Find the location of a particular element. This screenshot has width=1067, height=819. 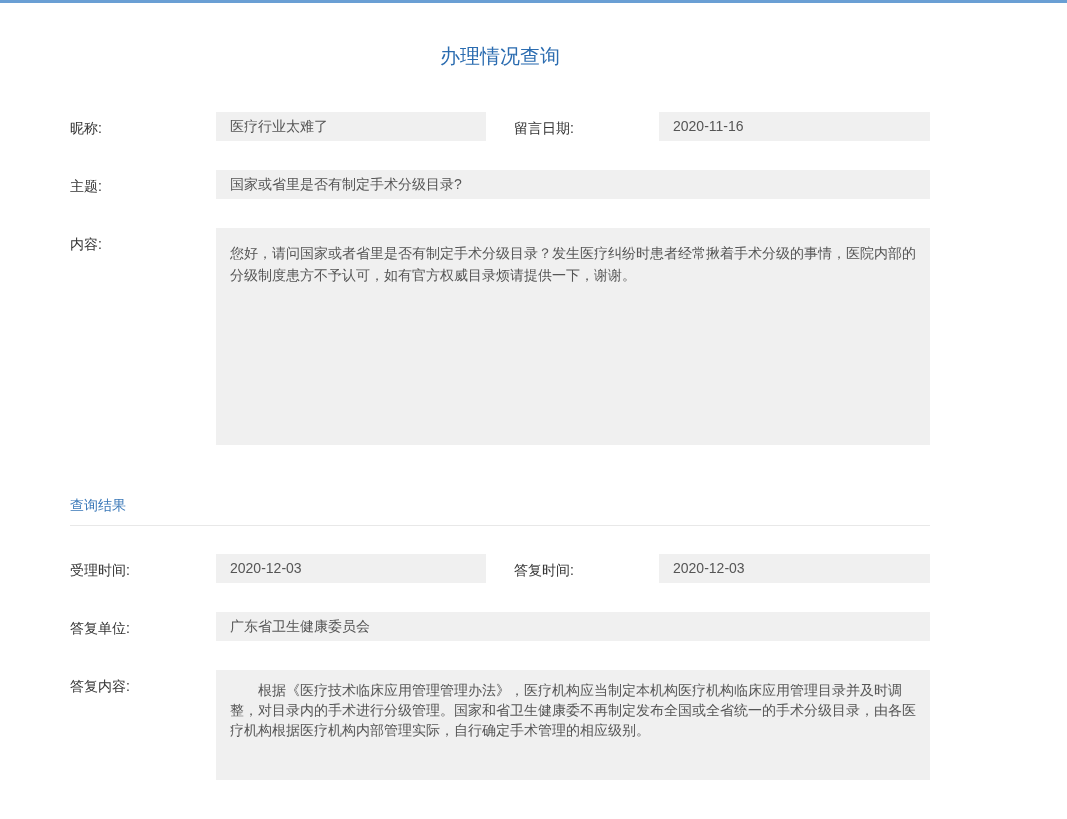

field-value: 2020-11-16 is located at coordinates (794, 126).